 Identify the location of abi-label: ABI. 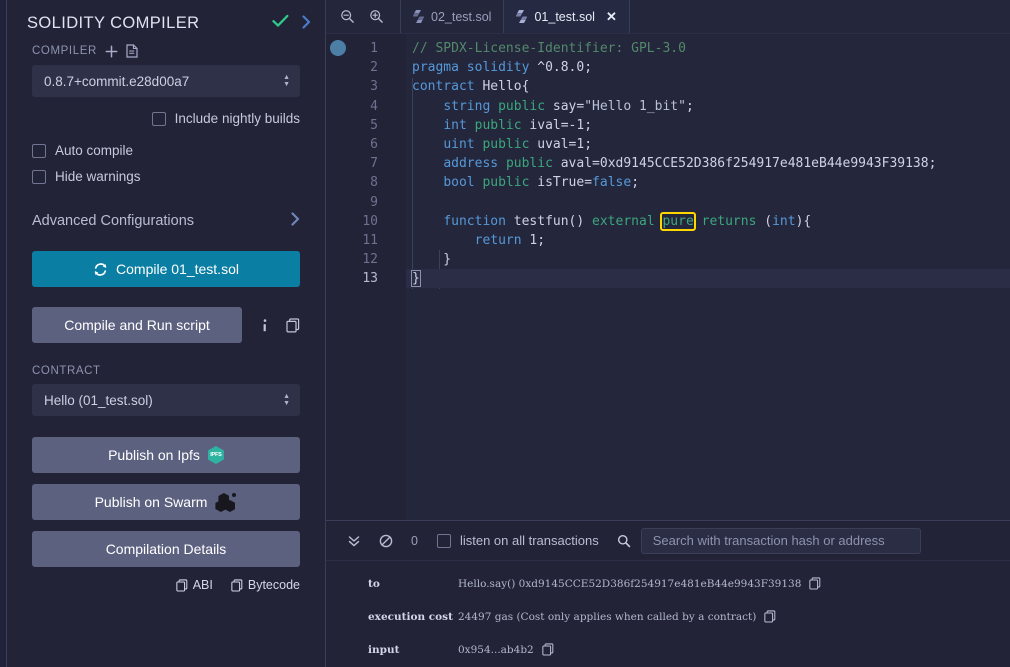
(202, 585).